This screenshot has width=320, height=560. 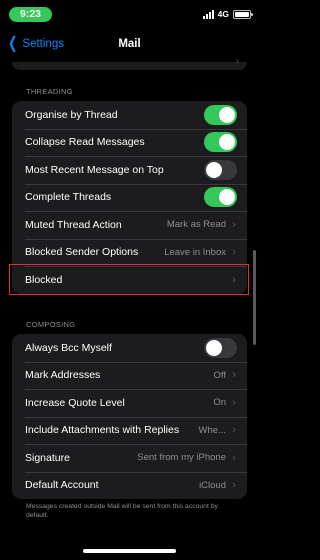 I want to click on signal-icon, so click(x=208, y=14).